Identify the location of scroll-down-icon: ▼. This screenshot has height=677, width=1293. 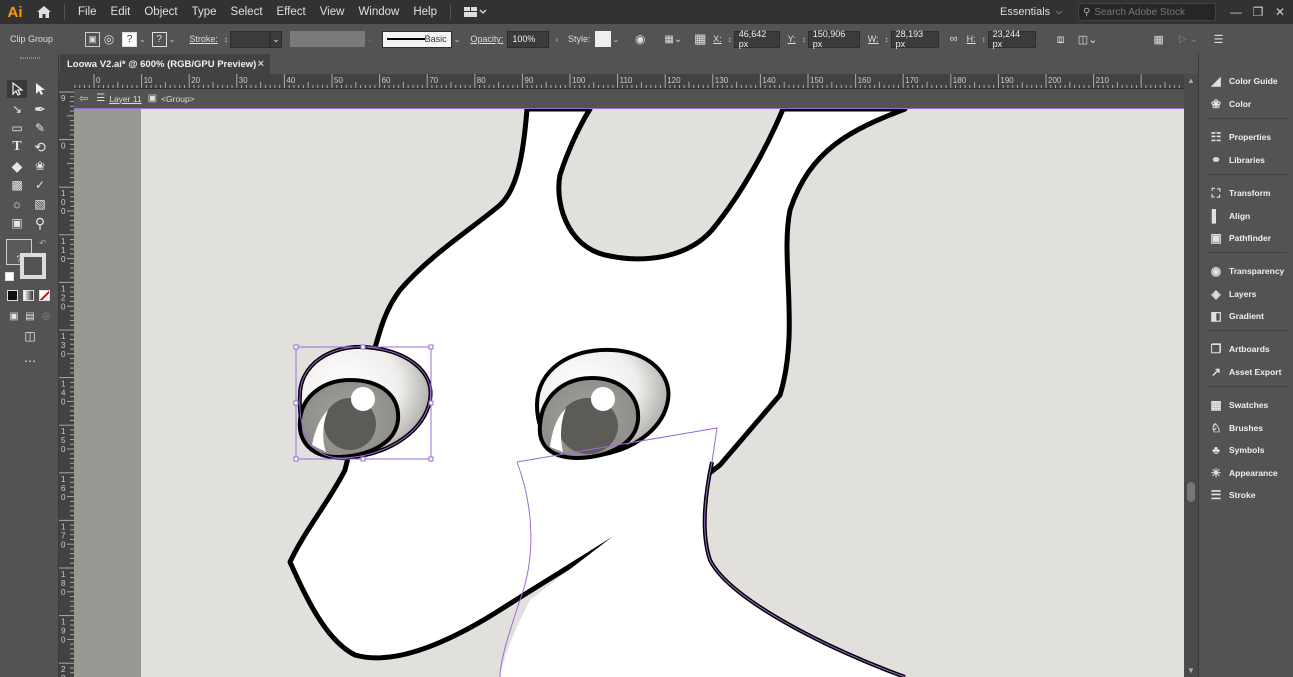
(1191, 670).